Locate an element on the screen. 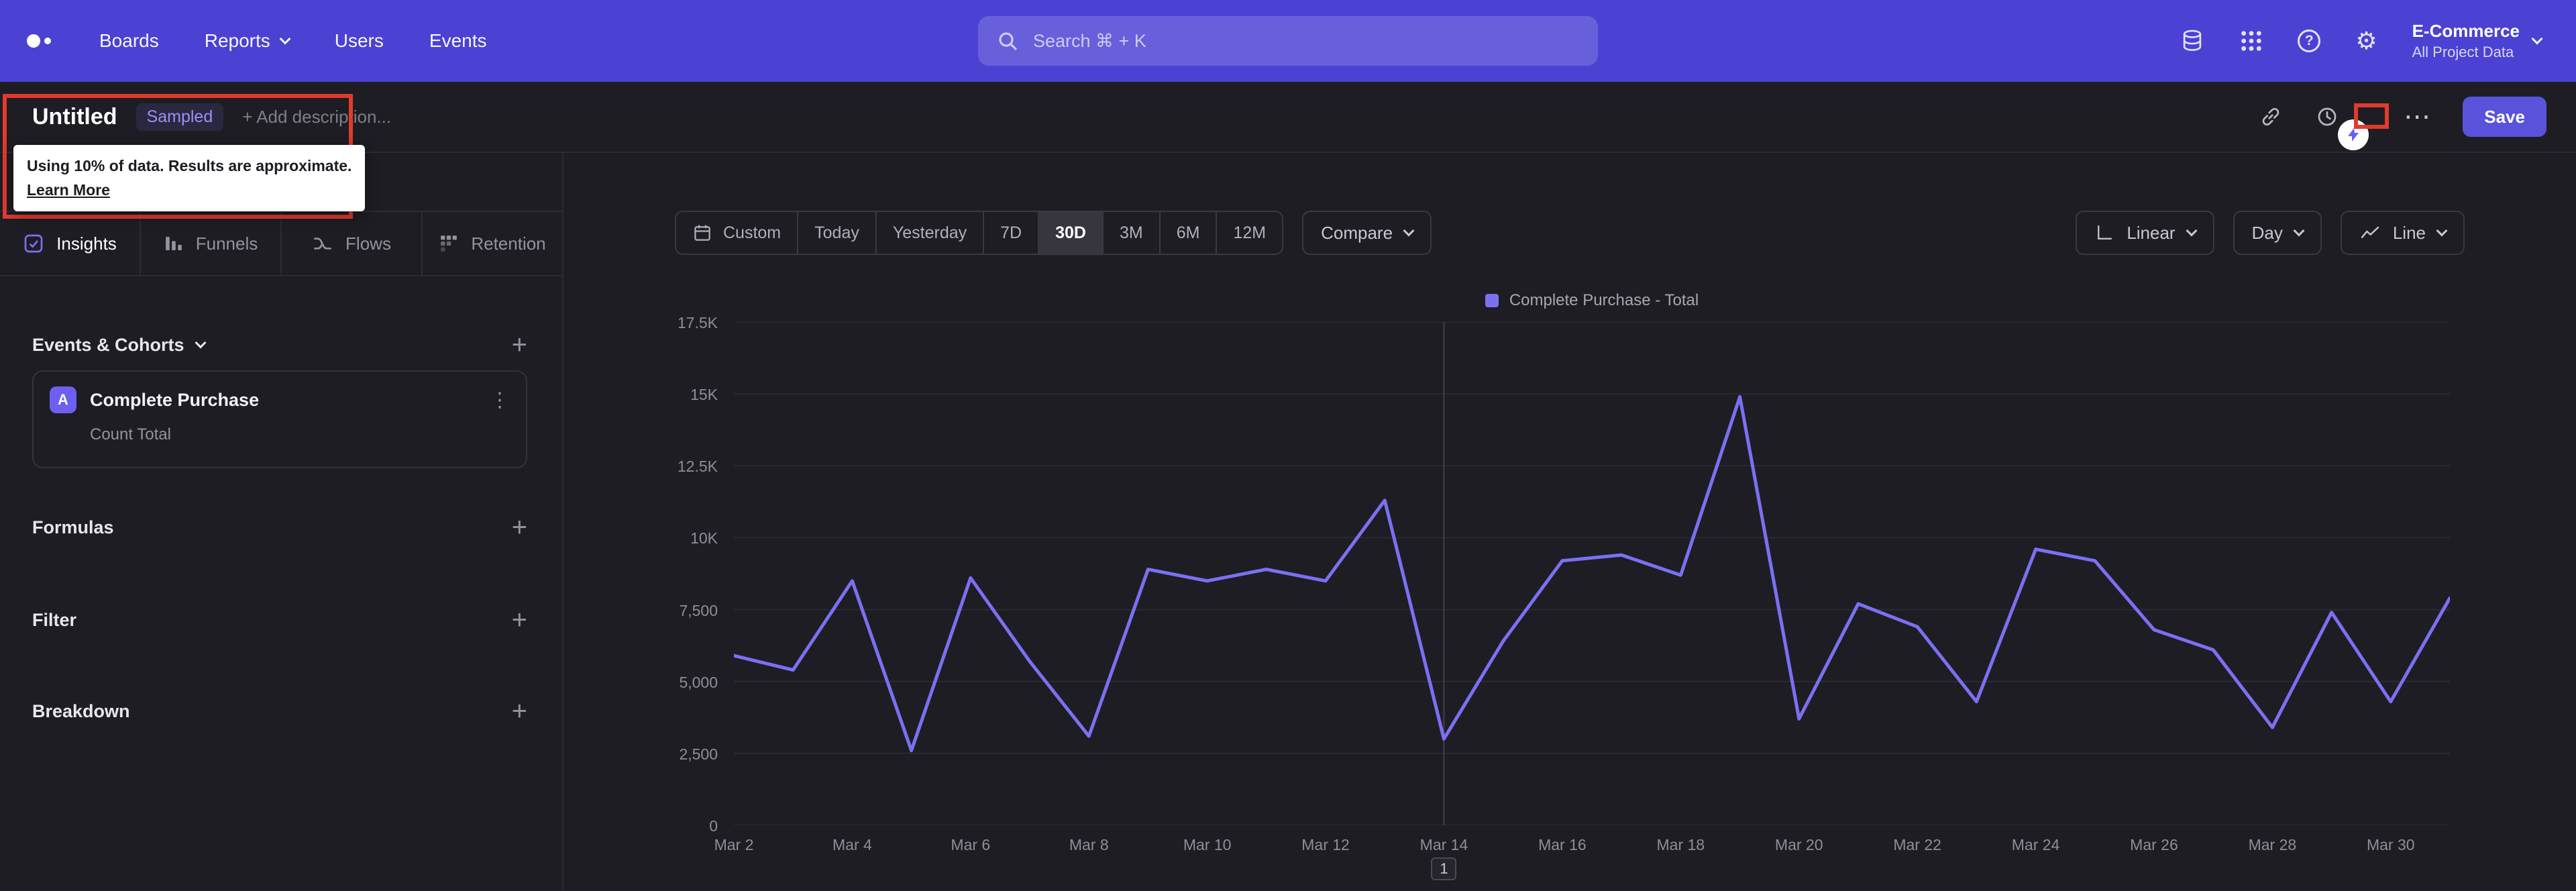  line-chart-icon is located at coordinates (2370, 232).